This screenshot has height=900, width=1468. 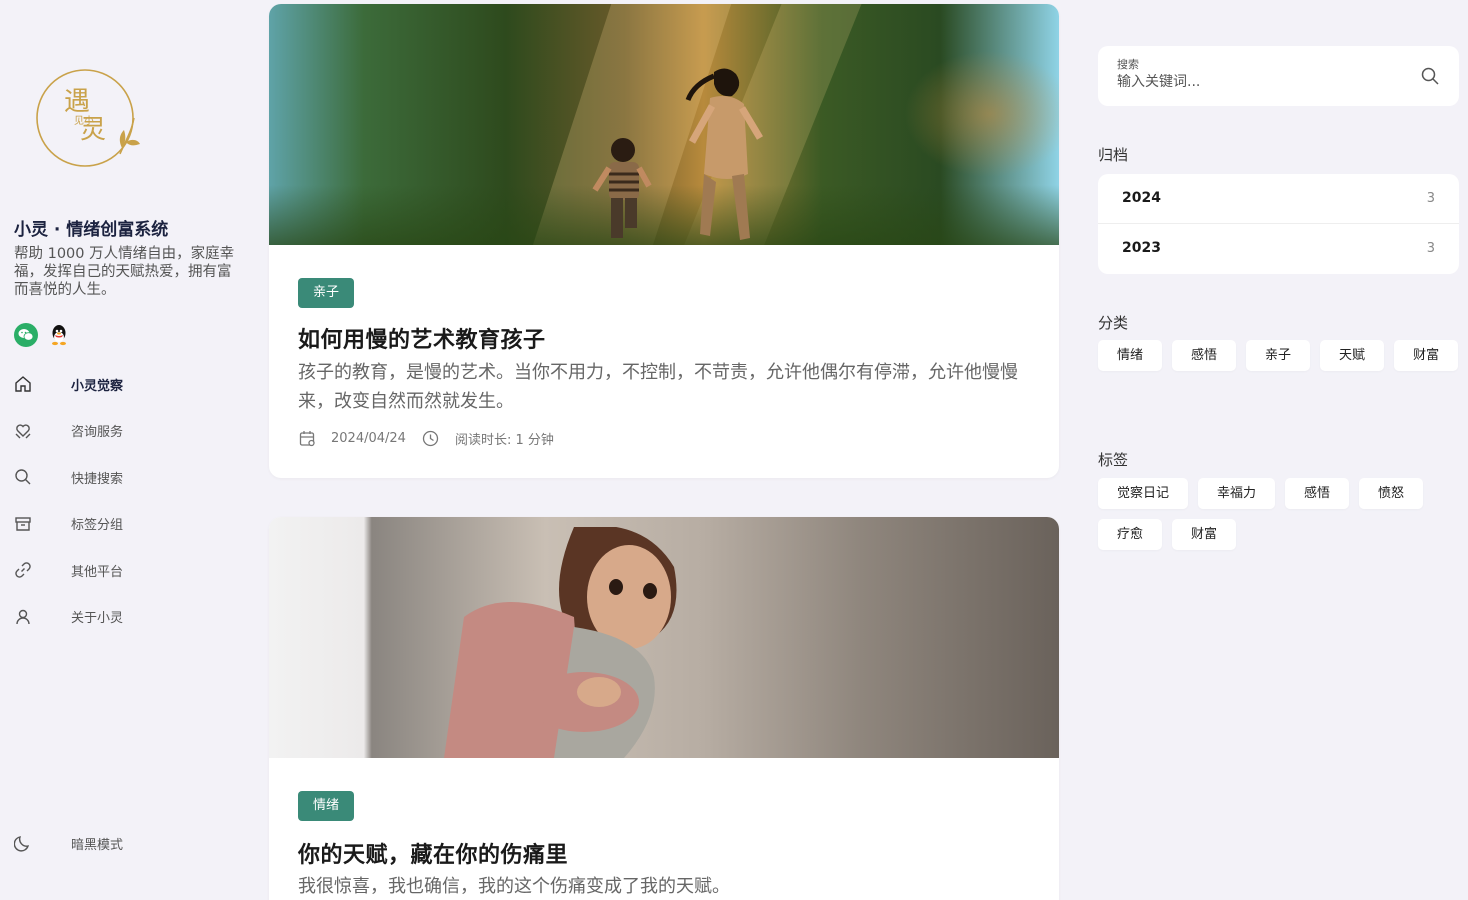 I want to click on category-badge: 情绪, so click(x=326, y=806).